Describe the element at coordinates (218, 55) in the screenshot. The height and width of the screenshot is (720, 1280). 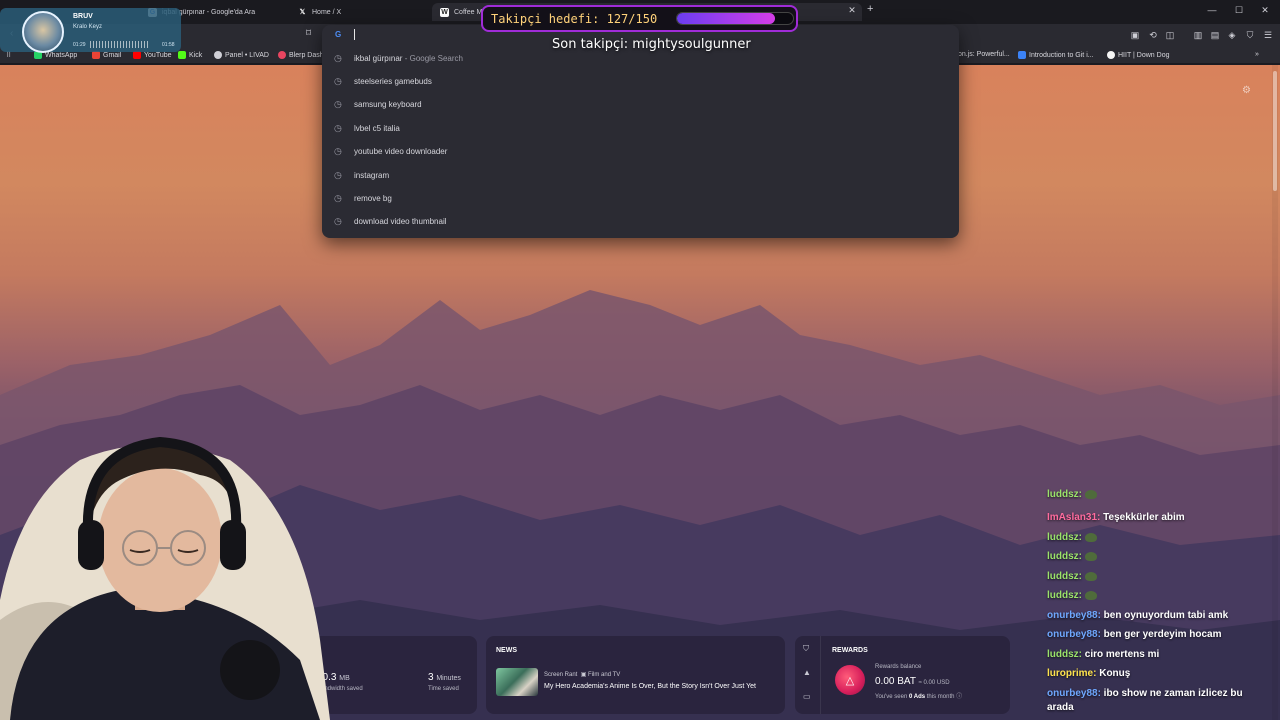
I see `livad-icon` at that location.